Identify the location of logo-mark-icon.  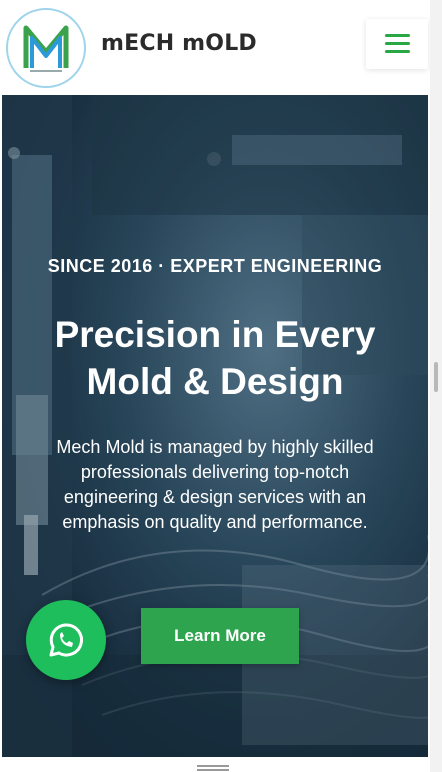
(46, 48).